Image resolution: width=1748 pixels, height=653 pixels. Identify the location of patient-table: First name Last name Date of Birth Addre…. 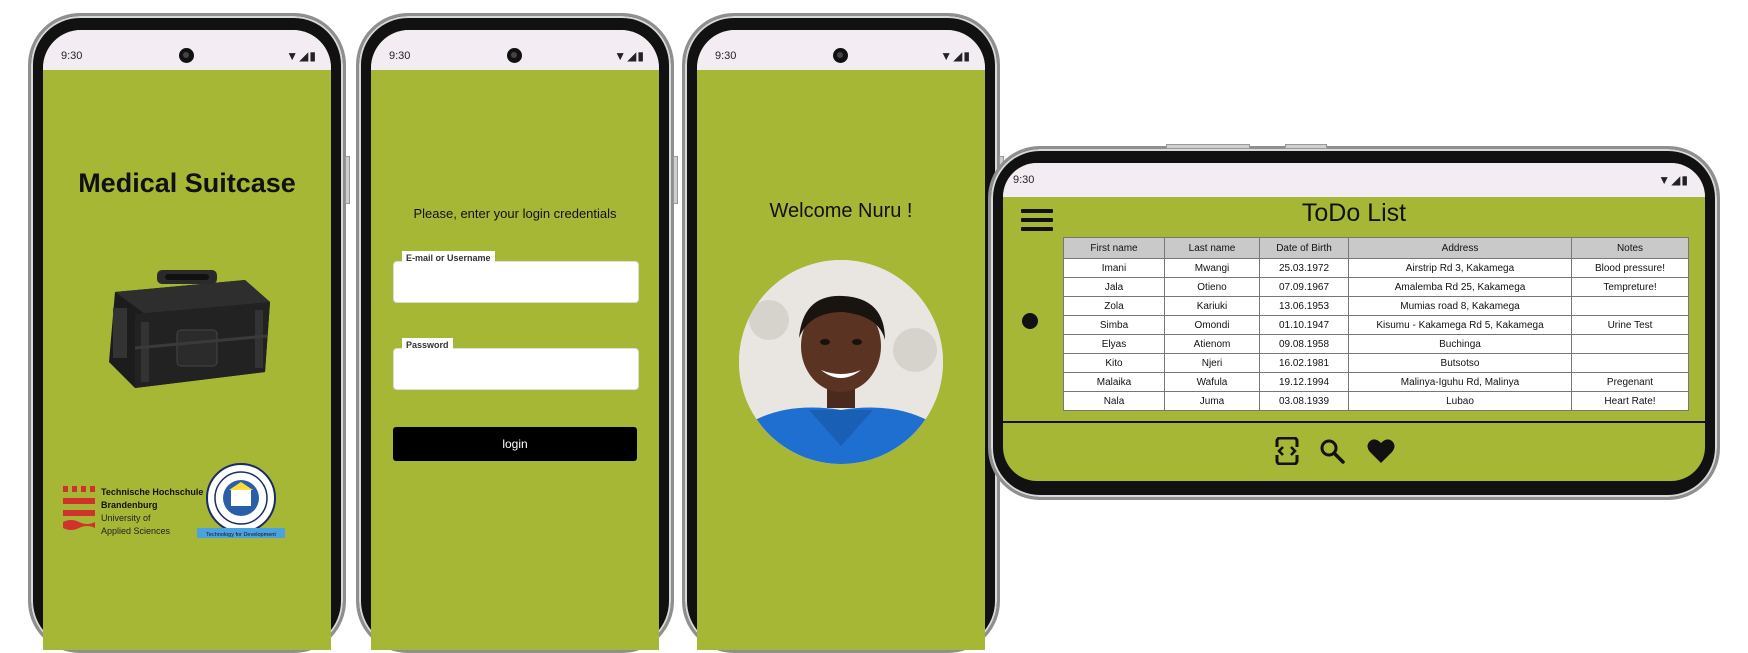
(1376, 324).